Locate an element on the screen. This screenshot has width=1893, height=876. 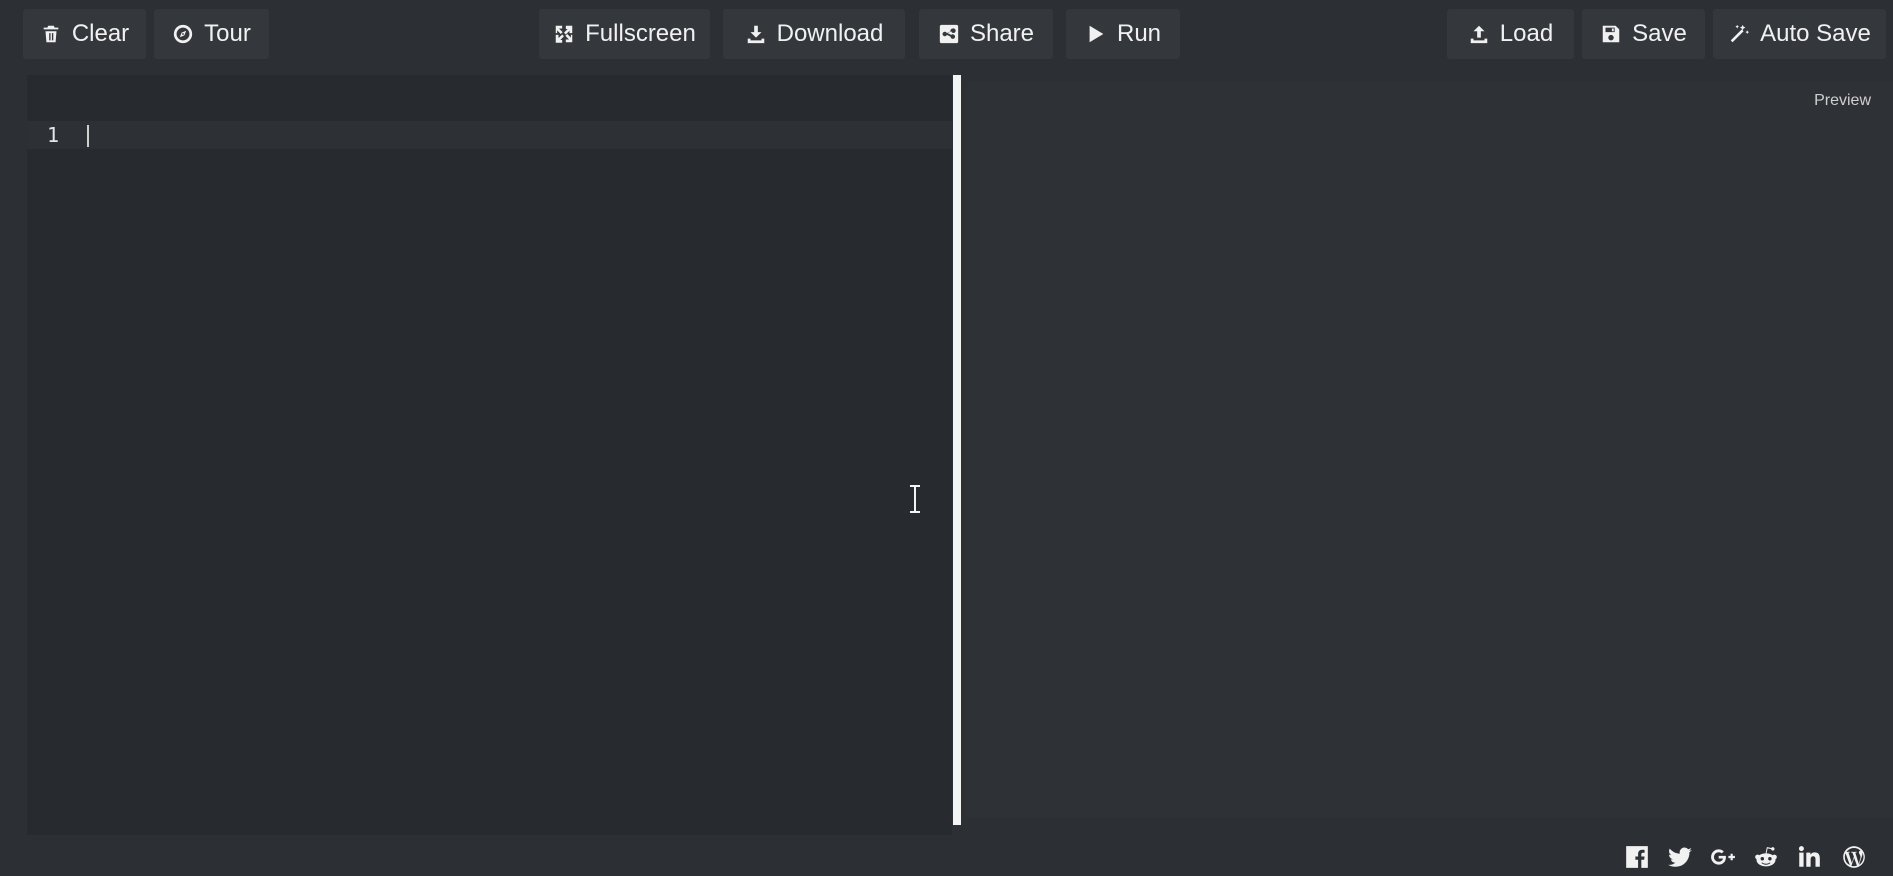
share-button: Share is located at coordinates (986, 34).